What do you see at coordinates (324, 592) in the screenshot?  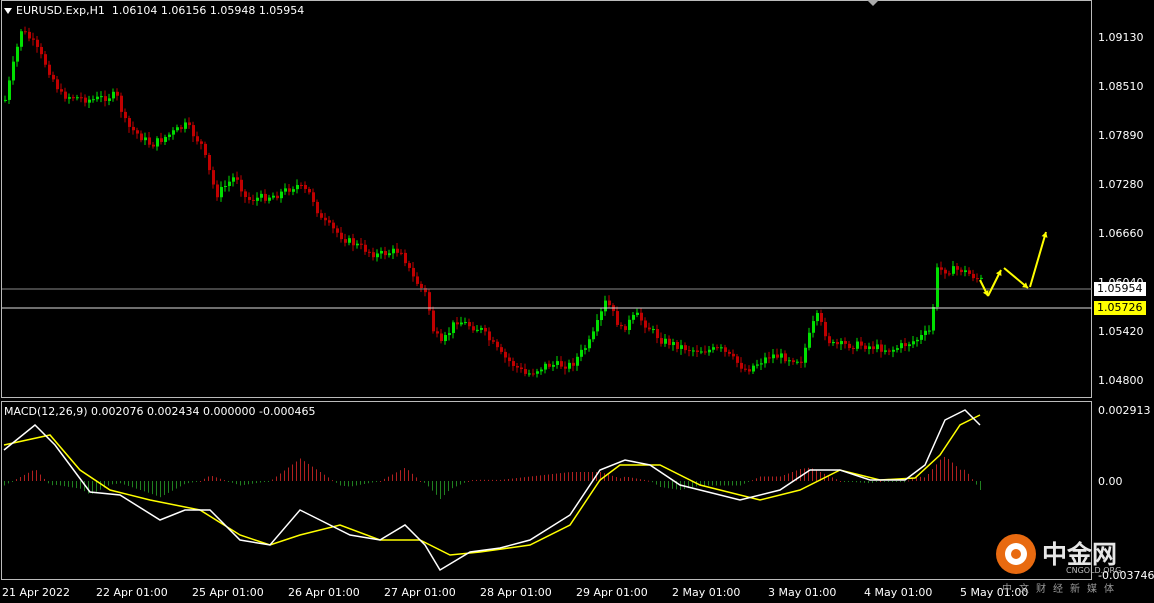 I see `time-label: 26 Apr 01:00` at bounding box center [324, 592].